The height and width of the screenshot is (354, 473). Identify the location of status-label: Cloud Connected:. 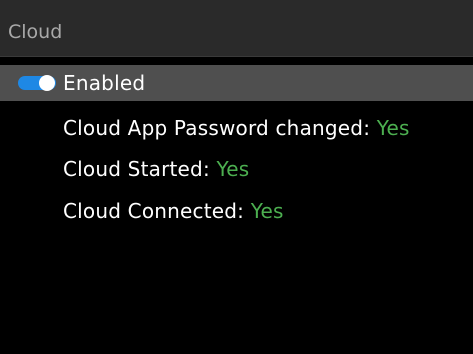
(157, 211).